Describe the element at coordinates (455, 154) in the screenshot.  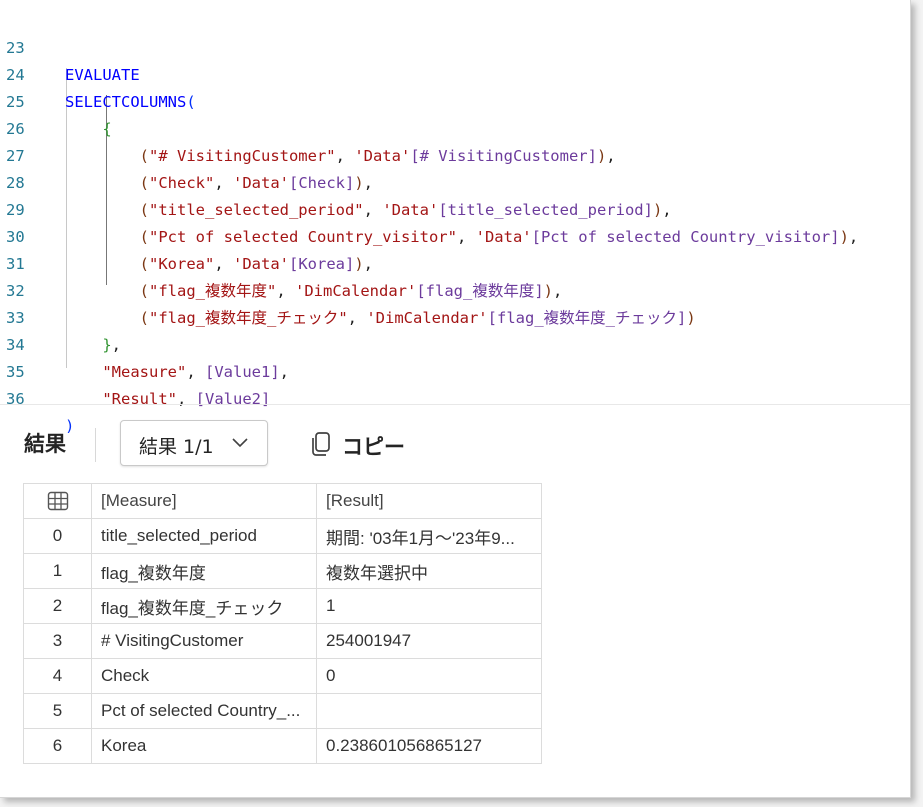
I see `code-line: 27 ("Check", 'Data'[Check]),` at that location.